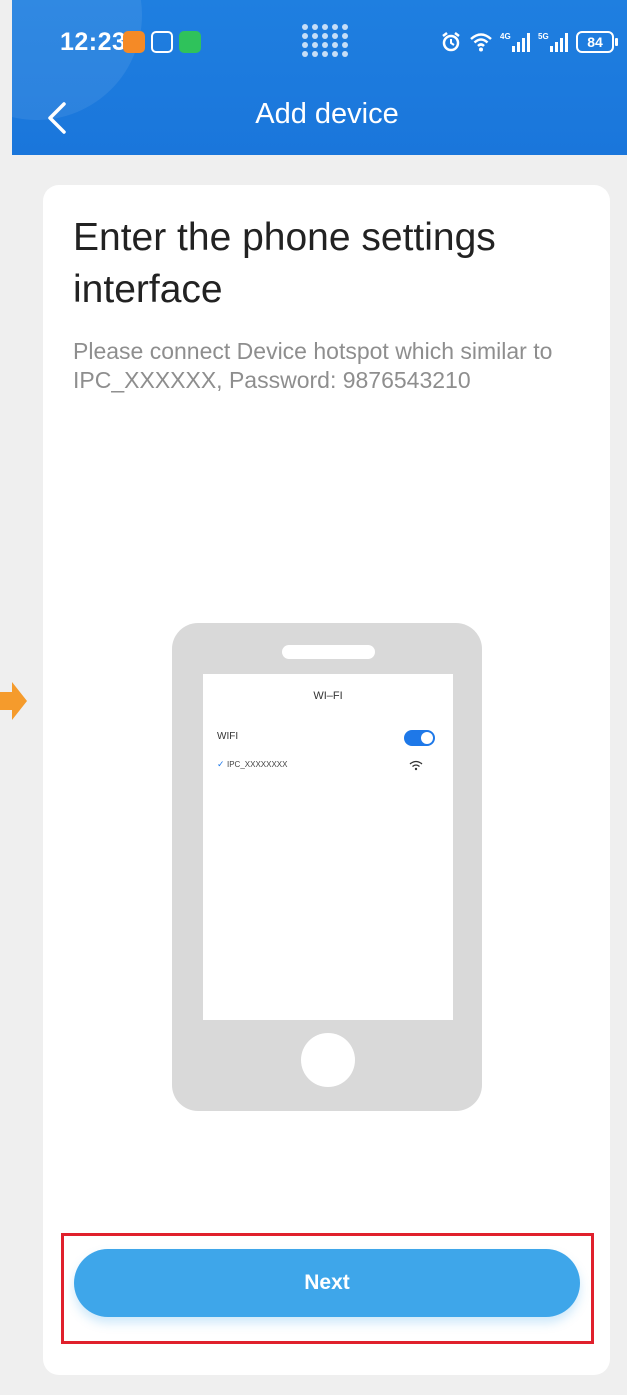 Image resolution: width=627 pixels, height=1395 pixels. I want to click on phone-screen: WI–FI WIFI ✓ IPC_XXXXXXXX, so click(328, 847).